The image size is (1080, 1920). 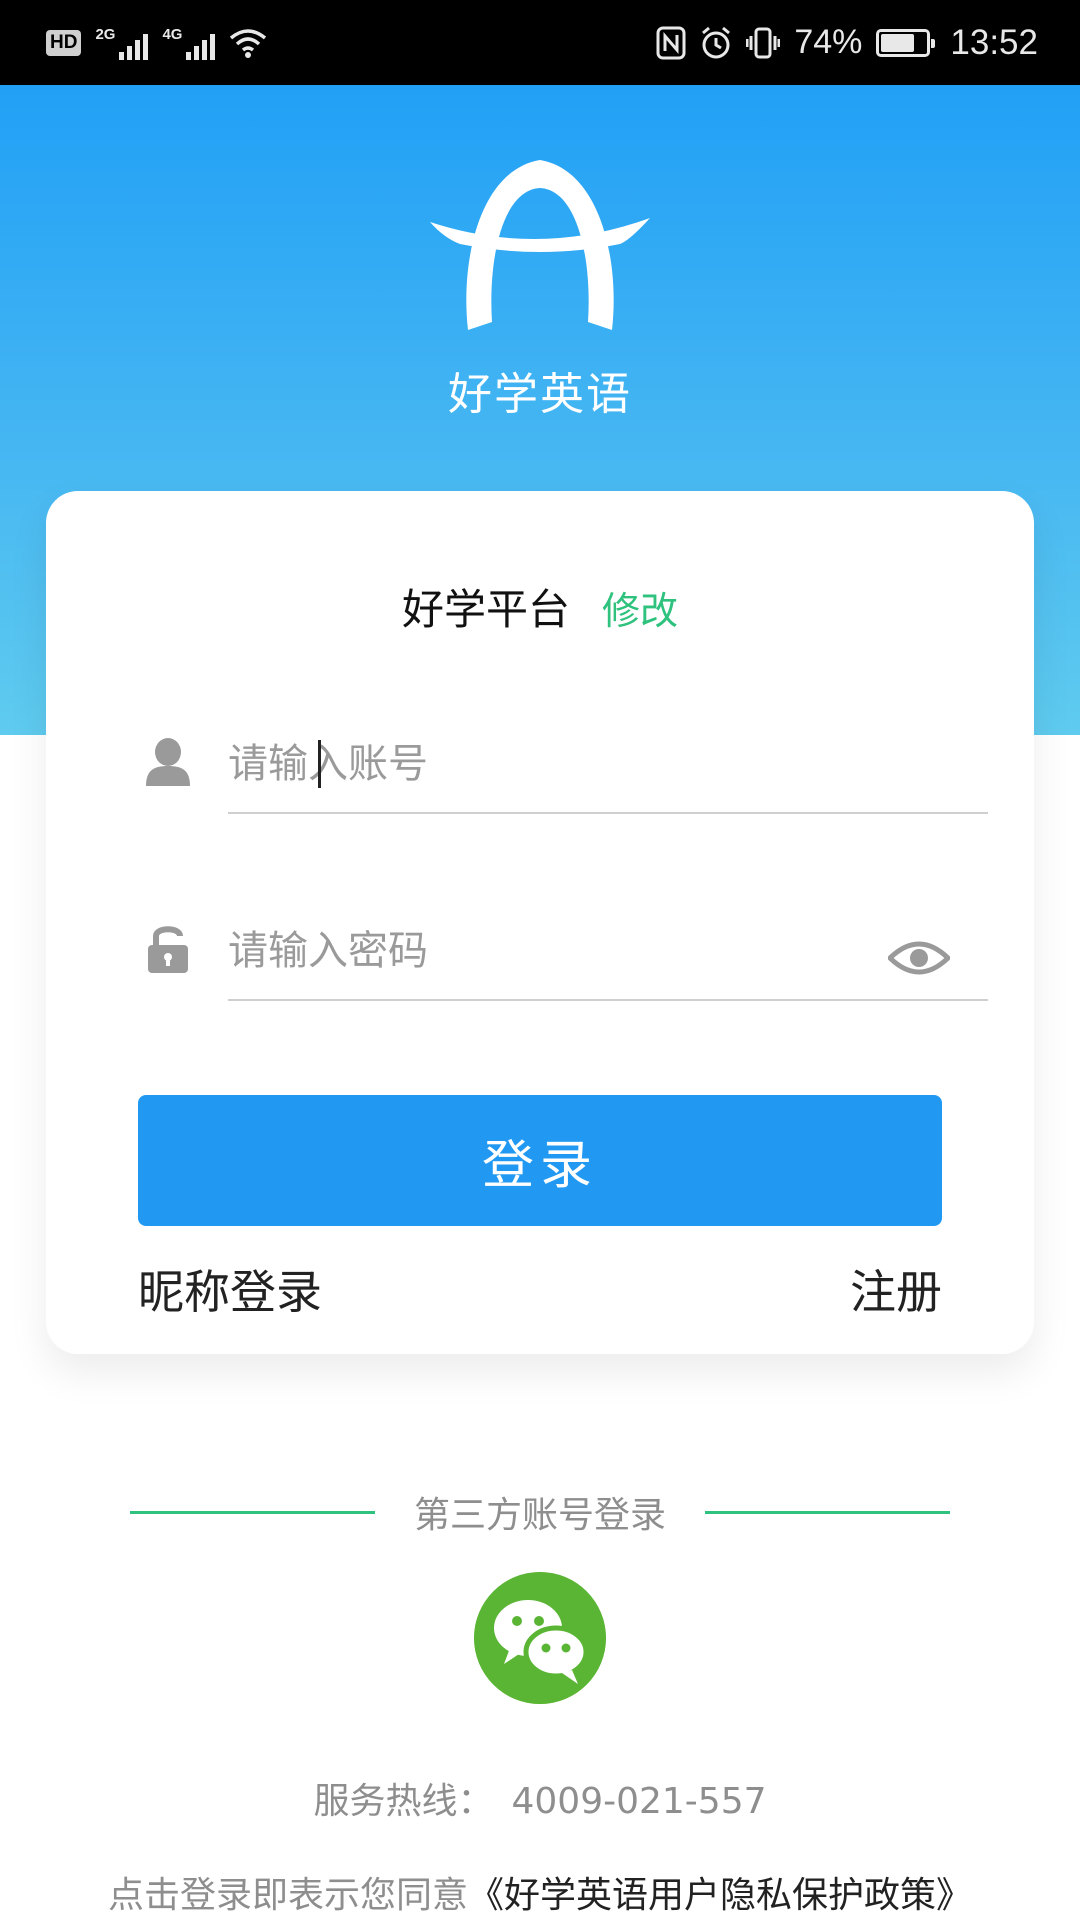 I want to click on hotline-number: 4009-021-557, so click(x=638, y=1801).